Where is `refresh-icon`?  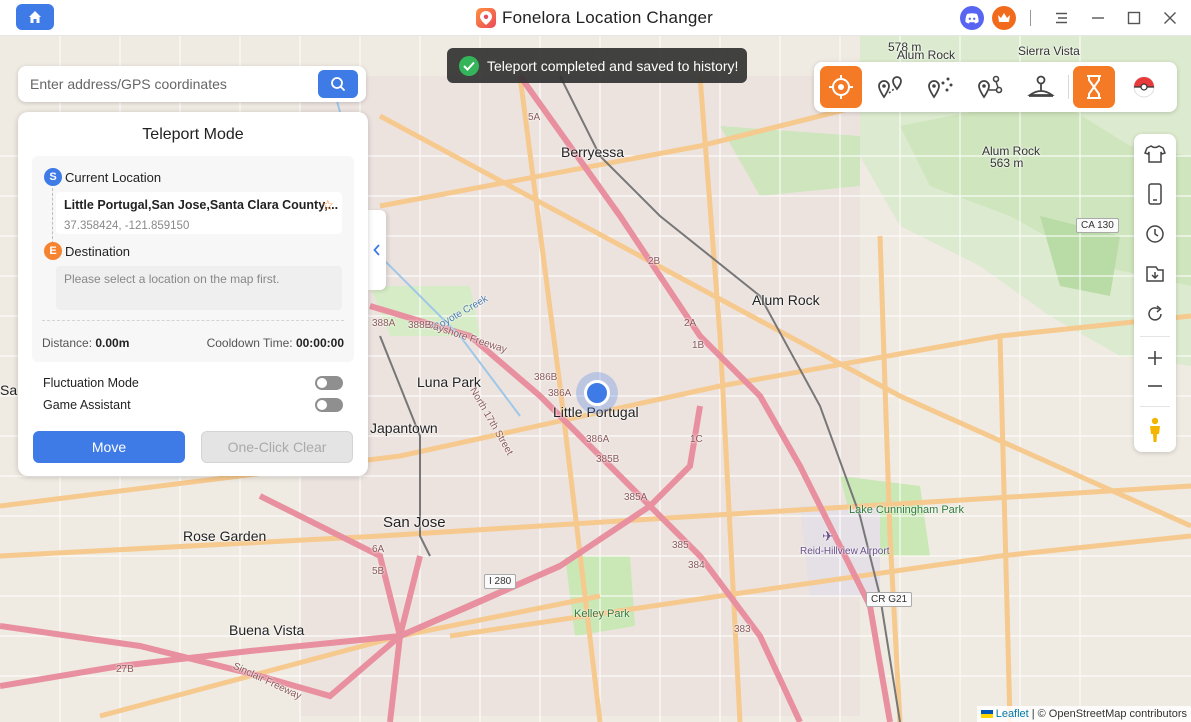 refresh-icon is located at coordinates (1155, 313).